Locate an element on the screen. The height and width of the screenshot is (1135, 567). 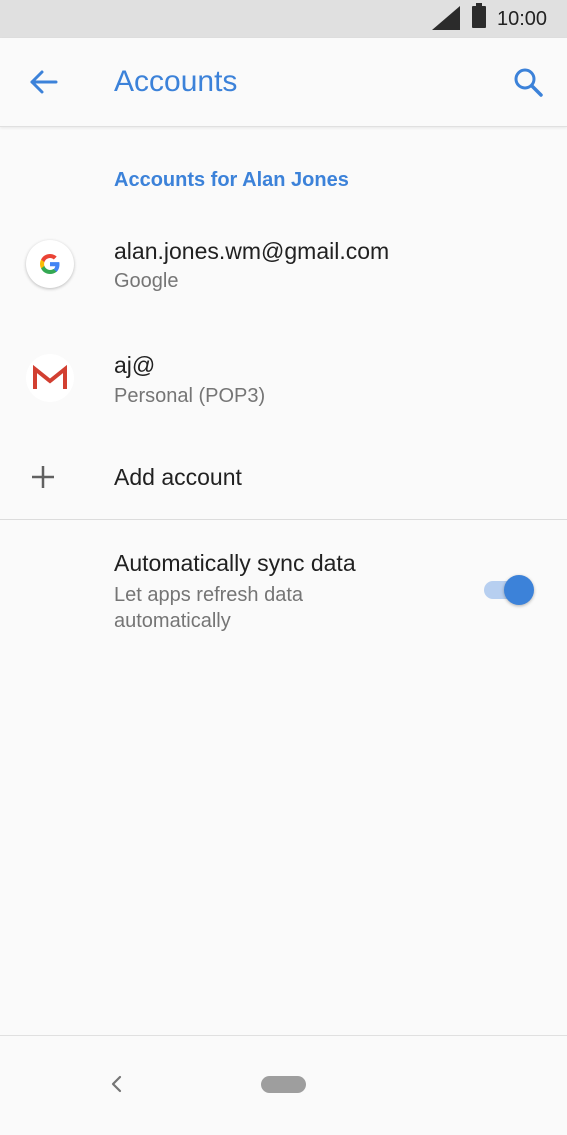
add-account-label: Add account is located at coordinates (178, 477).